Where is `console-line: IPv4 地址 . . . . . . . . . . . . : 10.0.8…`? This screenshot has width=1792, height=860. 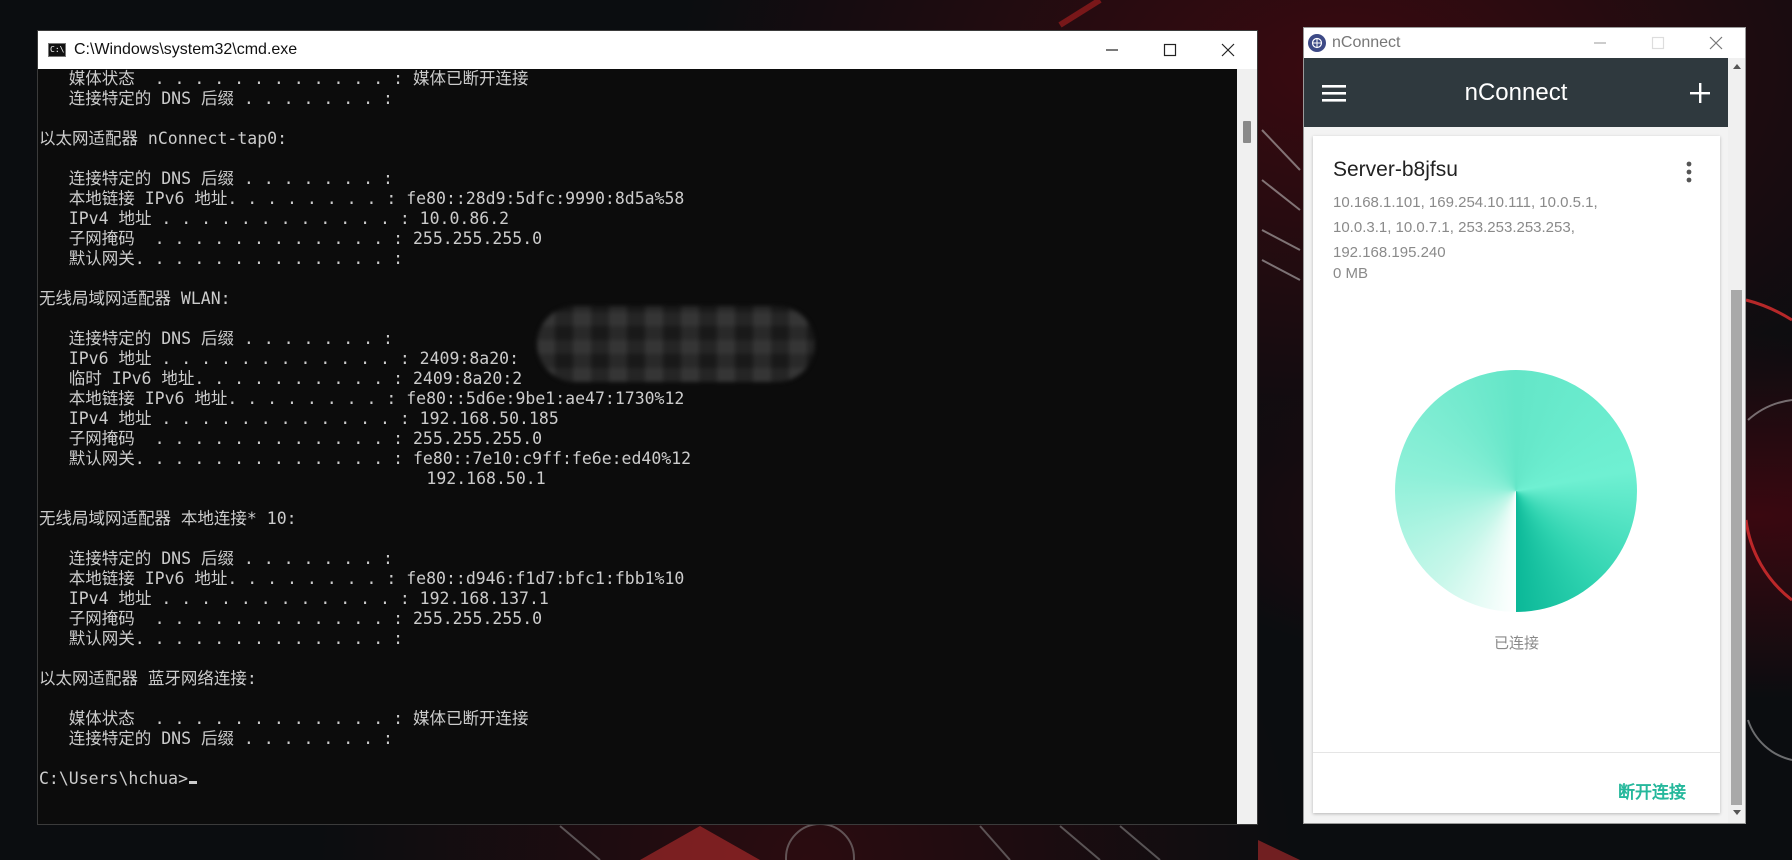
console-line: IPv4 地址 . . . . . . . . . . . . : 10.0.8… is located at coordinates (274, 218).